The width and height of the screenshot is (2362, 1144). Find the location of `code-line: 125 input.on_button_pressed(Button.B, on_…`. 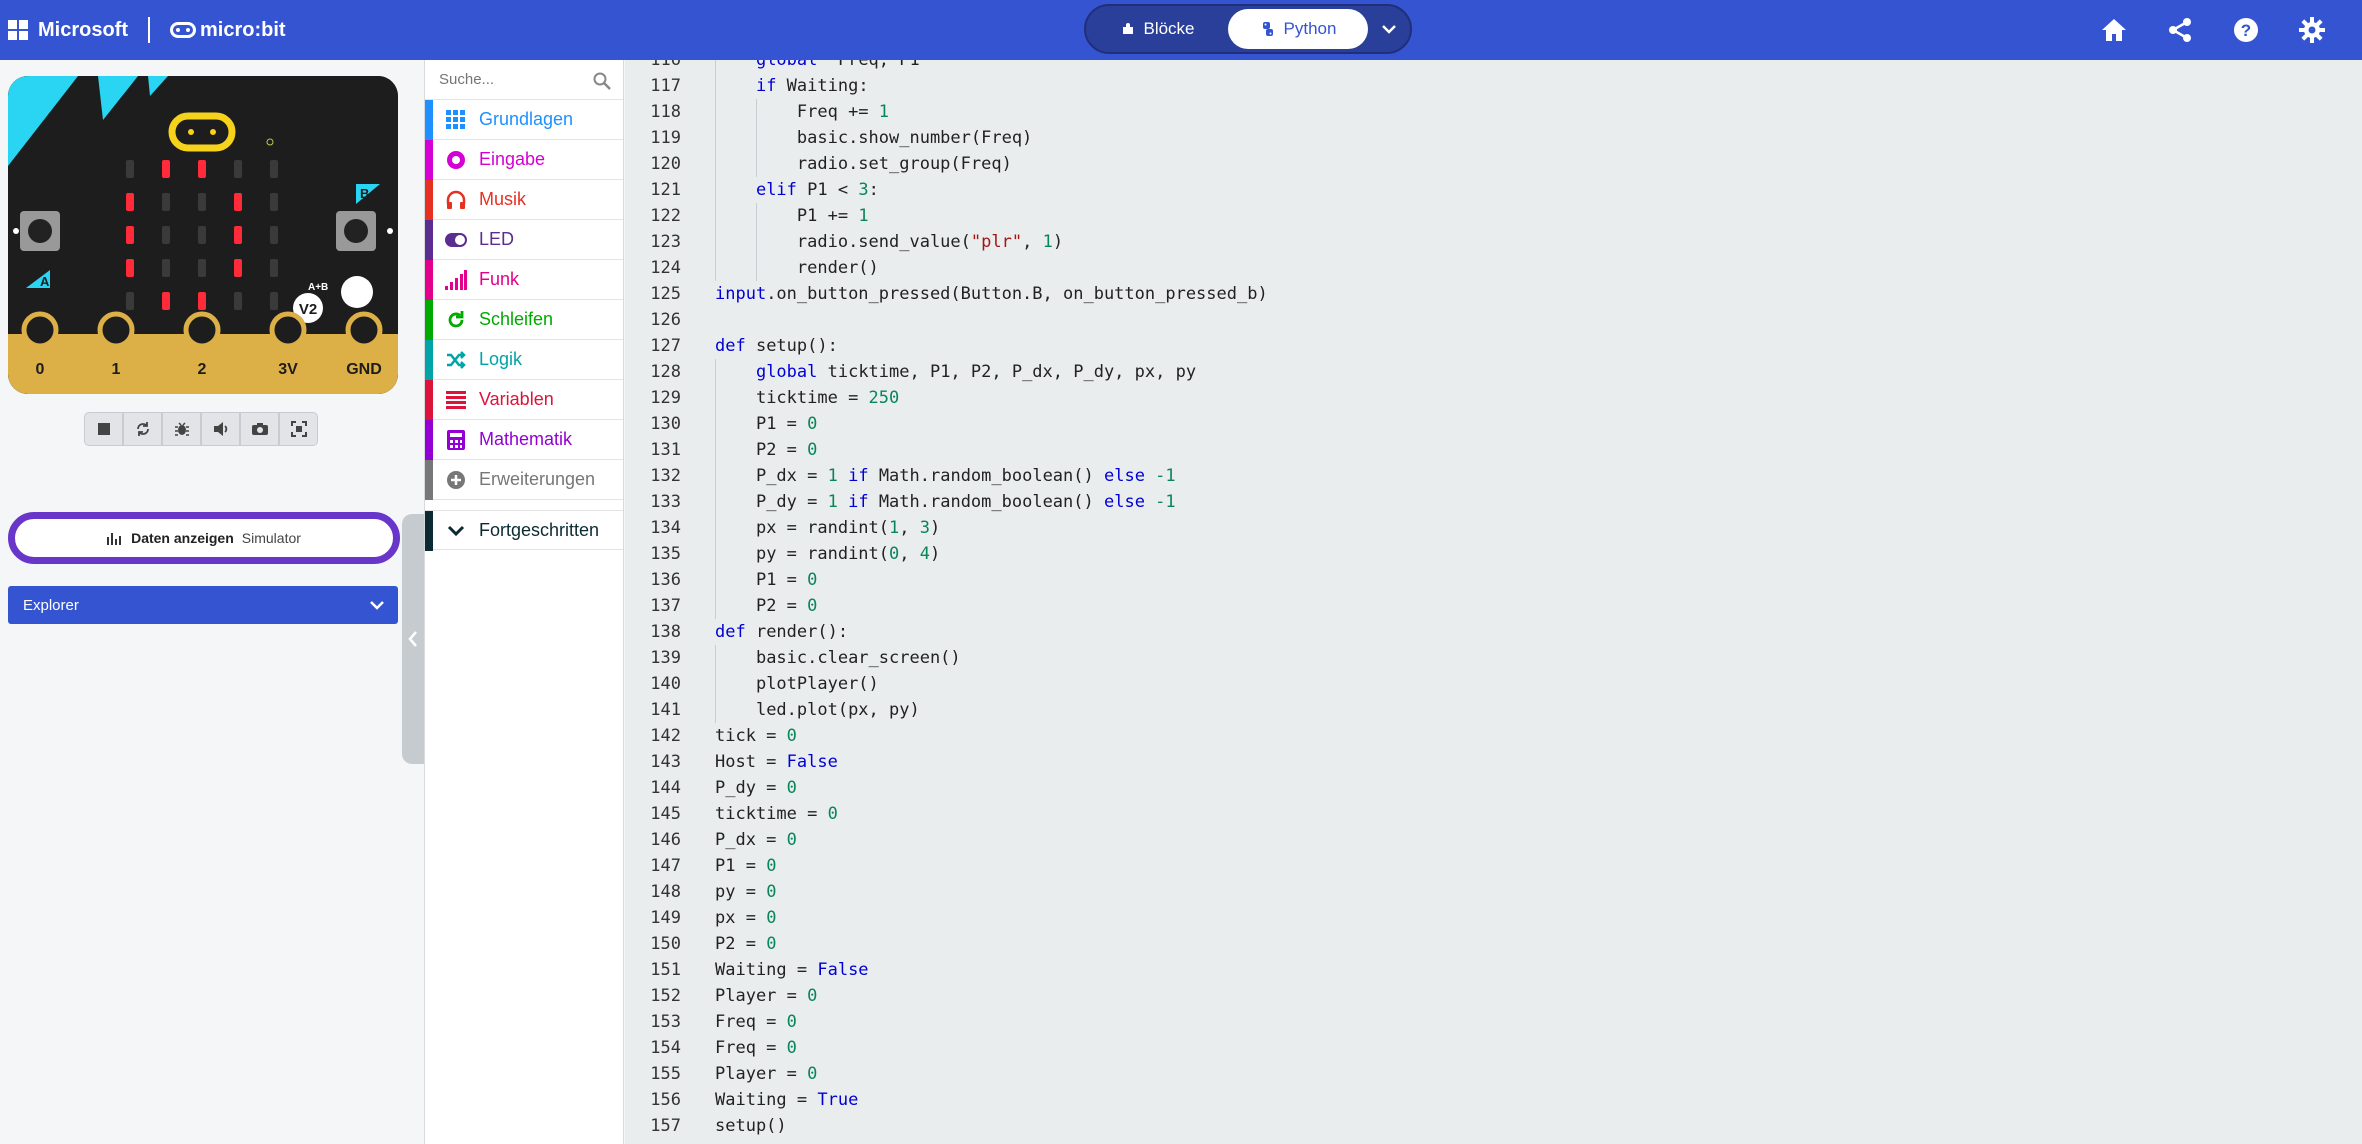

code-line: 125 input.on_button_pressed(Button.B, on_… is located at coordinates (946, 294).